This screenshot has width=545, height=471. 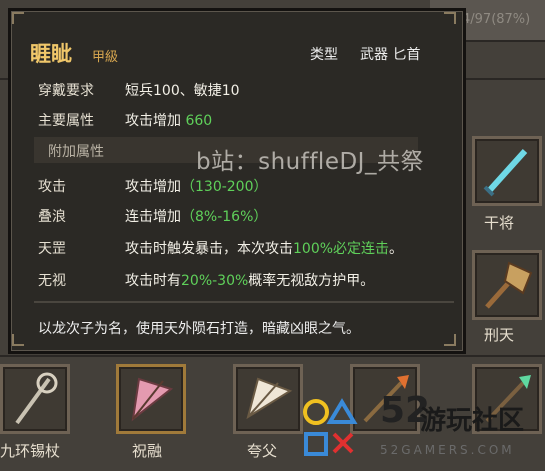 What do you see at coordinates (196, 187) in the screenshot?
I see `bonus-value: 攻击增加（130-200）` at bounding box center [196, 187].